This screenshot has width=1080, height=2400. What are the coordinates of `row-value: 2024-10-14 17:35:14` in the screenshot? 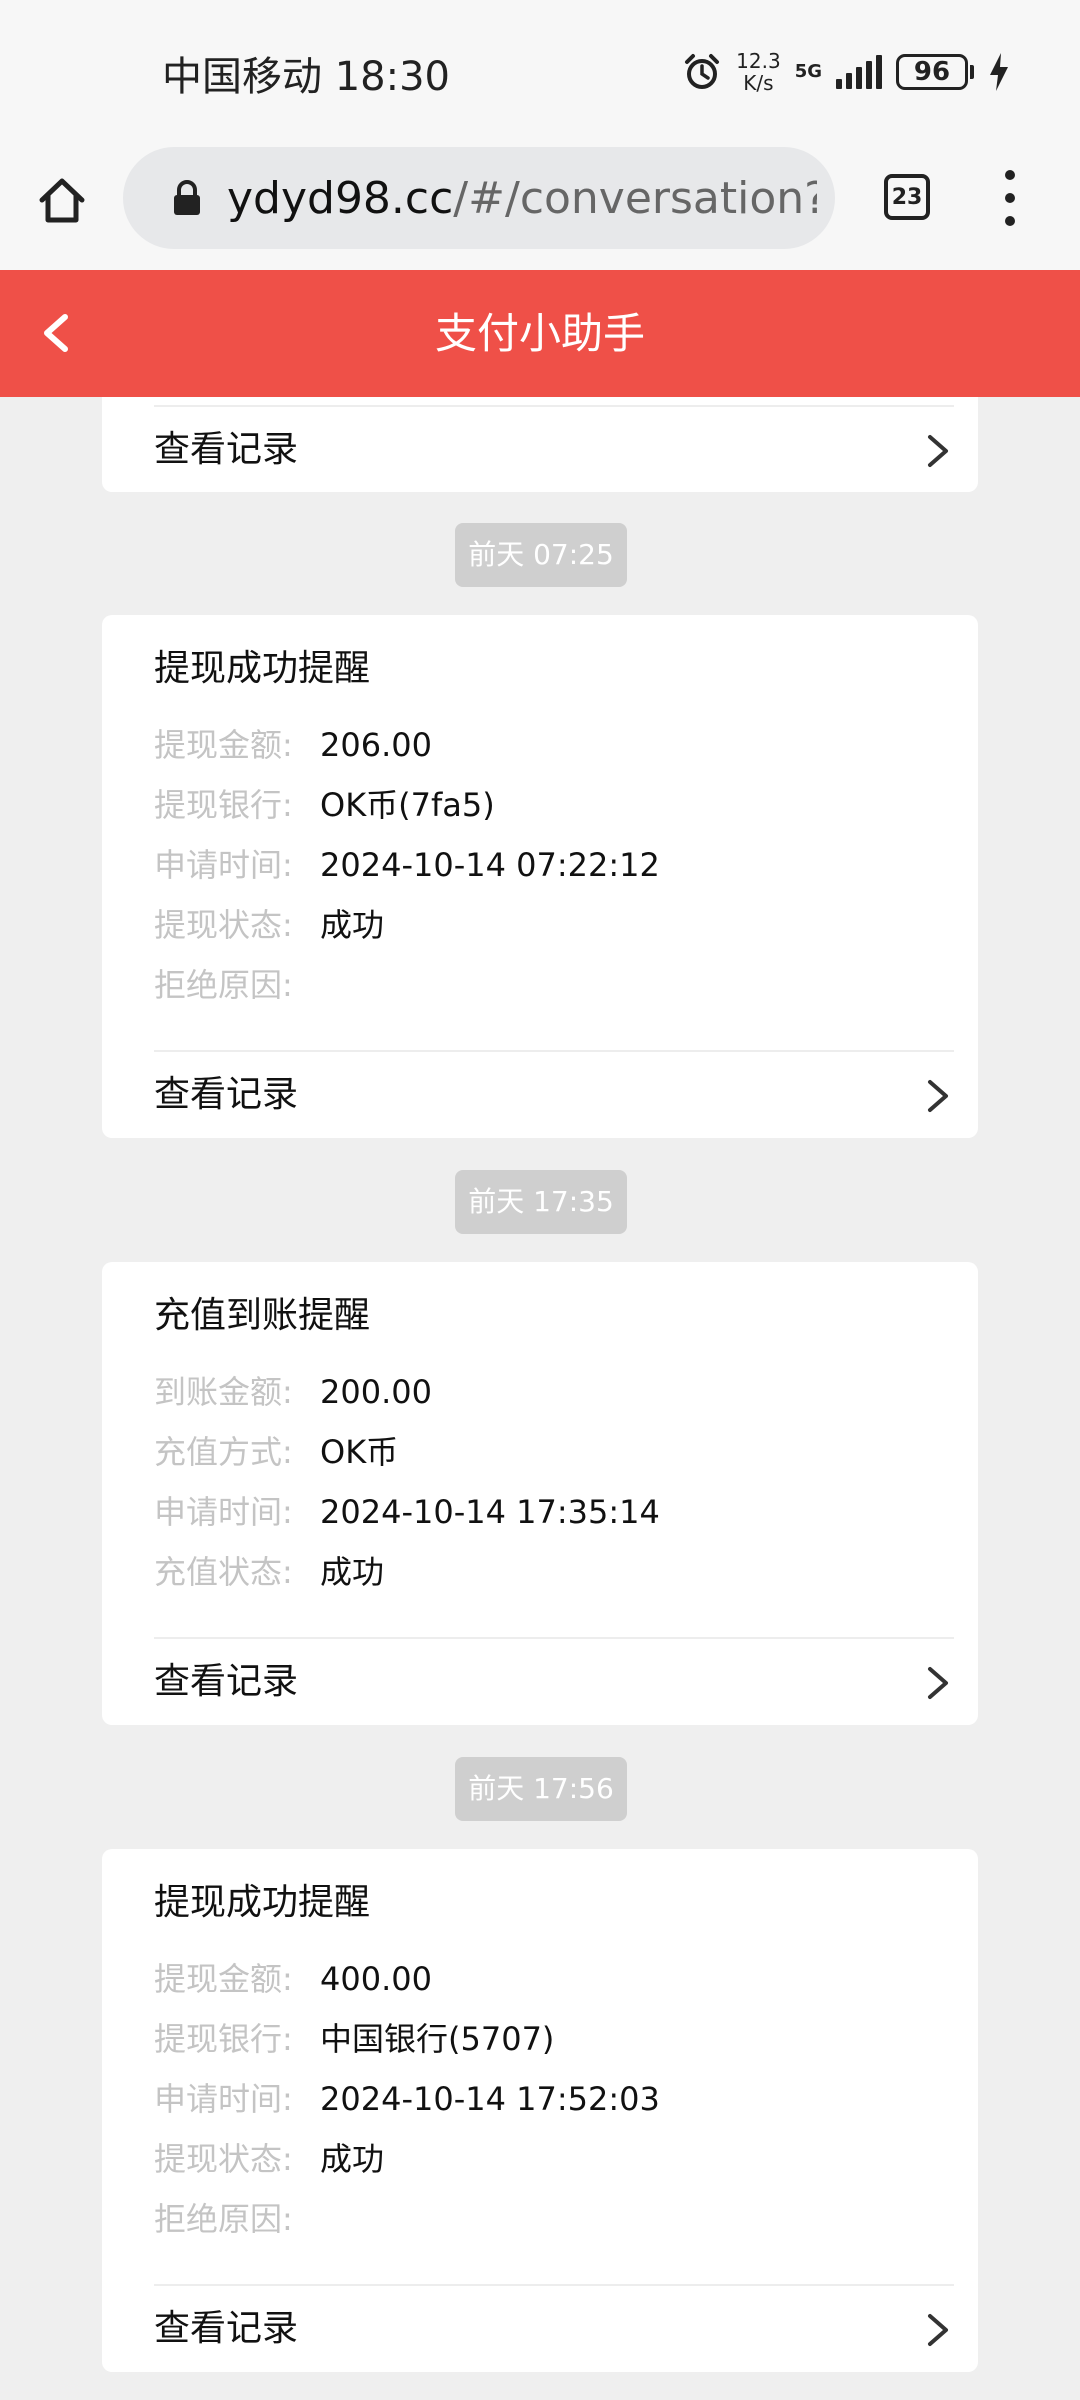 It's located at (490, 1512).